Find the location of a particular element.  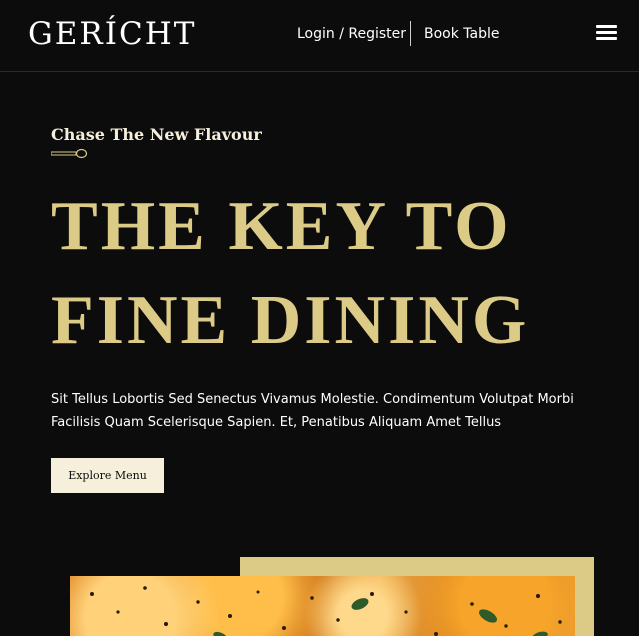

explore-menu-button: Explore Menu is located at coordinates (107, 475).